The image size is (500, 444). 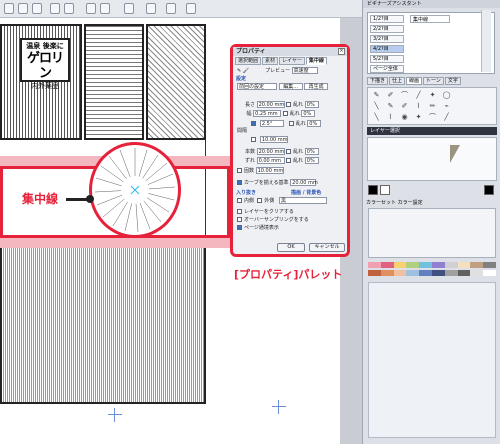 I want to click on rotate-icon, so click(x=129, y=8).